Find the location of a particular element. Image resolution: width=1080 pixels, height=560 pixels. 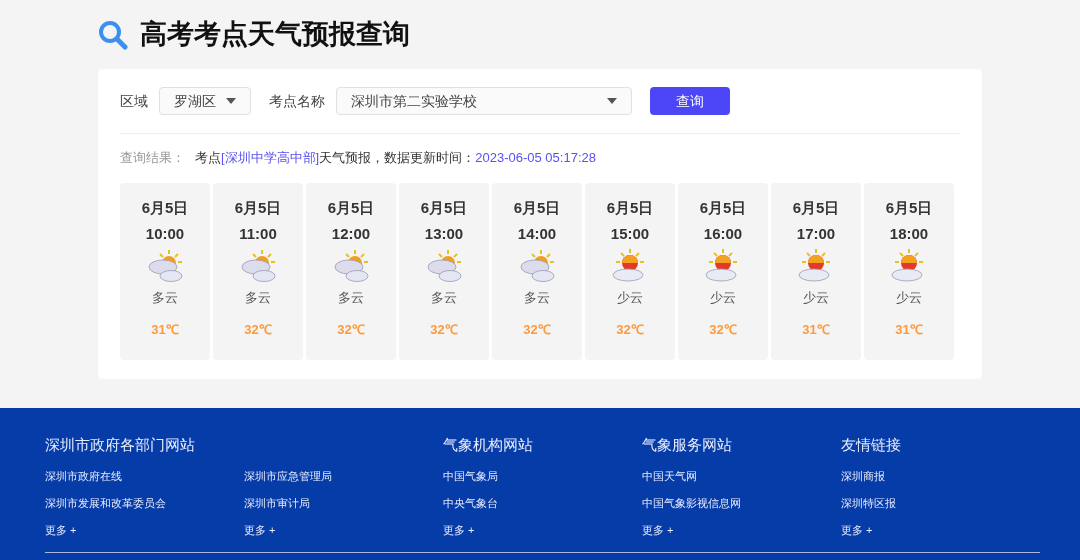

forecast-time: 17:00 is located at coordinates (816, 233).